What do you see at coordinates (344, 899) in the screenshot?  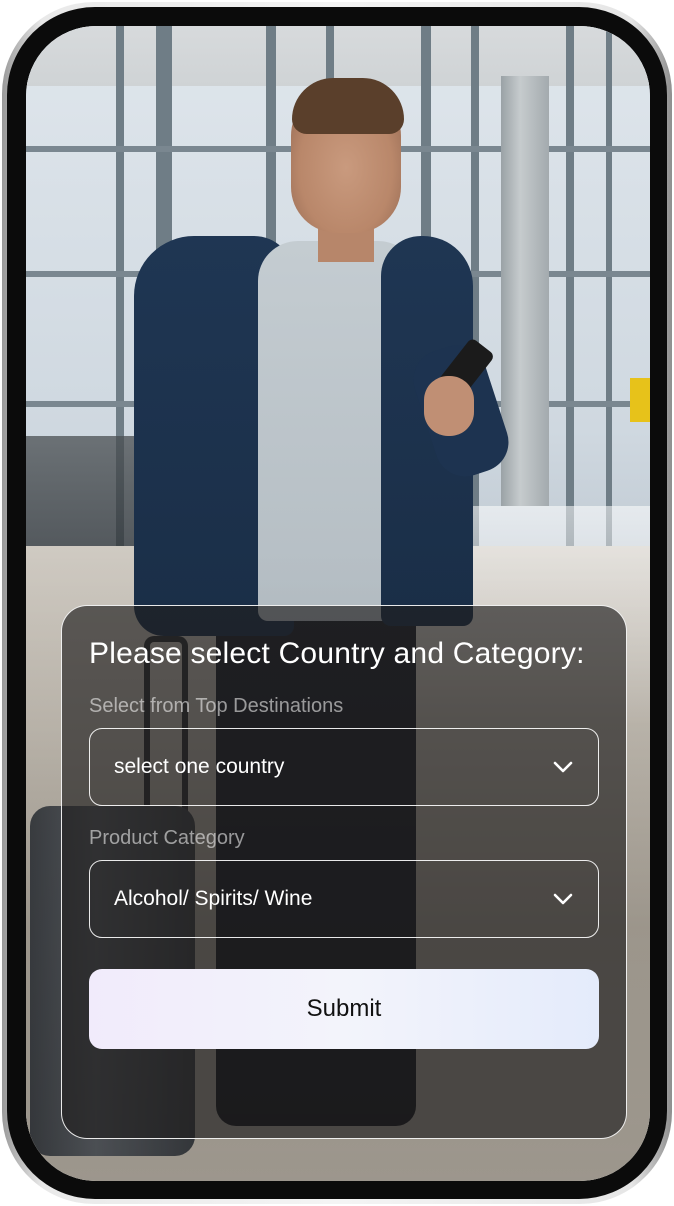 I see `category-select: Alcohol/ Spirits/ Wine` at bounding box center [344, 899].